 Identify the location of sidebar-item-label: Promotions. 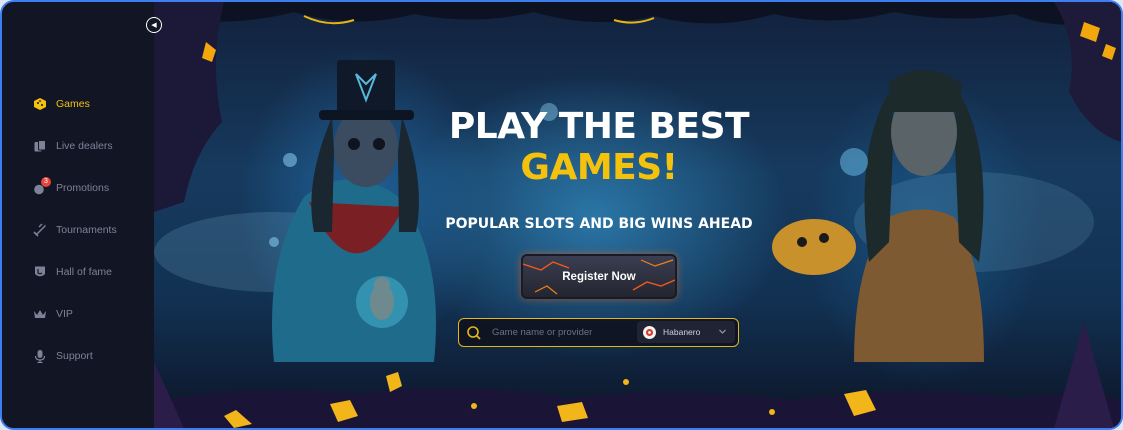
(83, 188).